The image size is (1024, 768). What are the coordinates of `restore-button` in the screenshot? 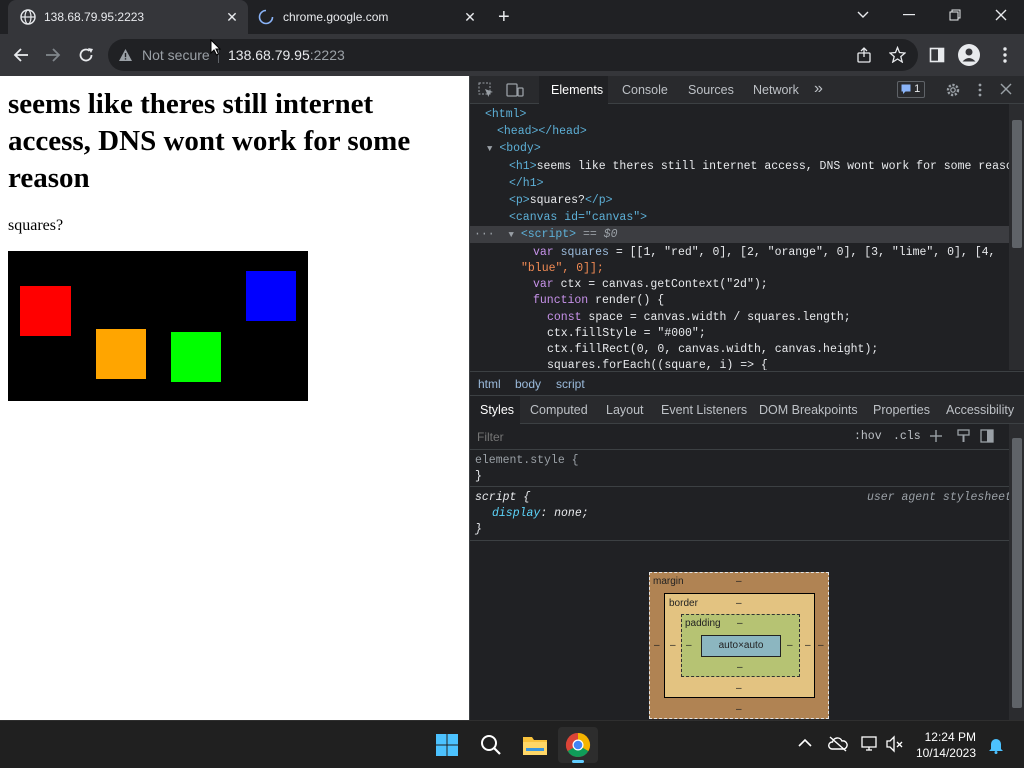 It's located at (955, 15).